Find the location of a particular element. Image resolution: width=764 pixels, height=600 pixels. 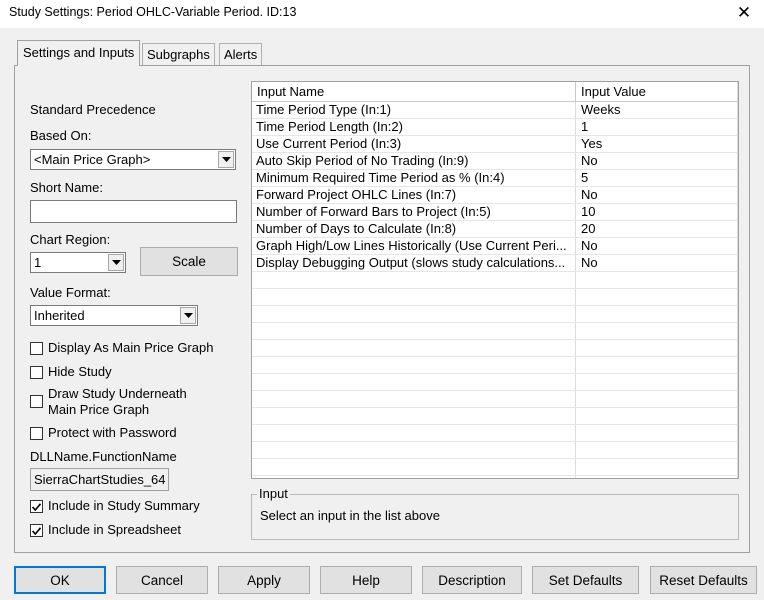

input-name-cell: Number of Days to Calculate (In:8) is located at coordinates (413, 229).